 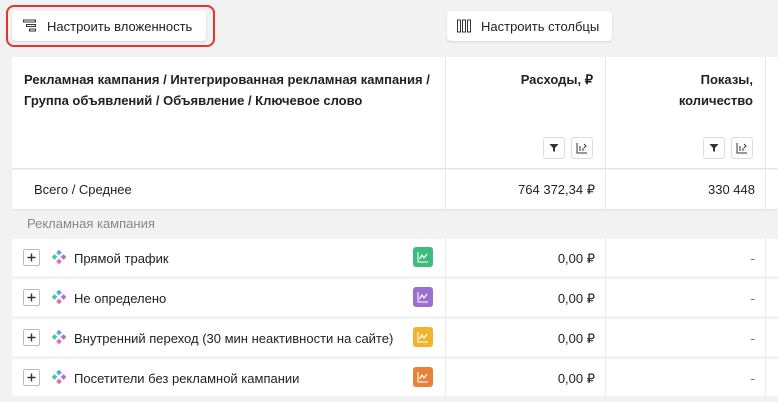 I want to click on table-row: Посетители без рекламной кампании 0,00 ₽ -, so click(x=395, y=377).